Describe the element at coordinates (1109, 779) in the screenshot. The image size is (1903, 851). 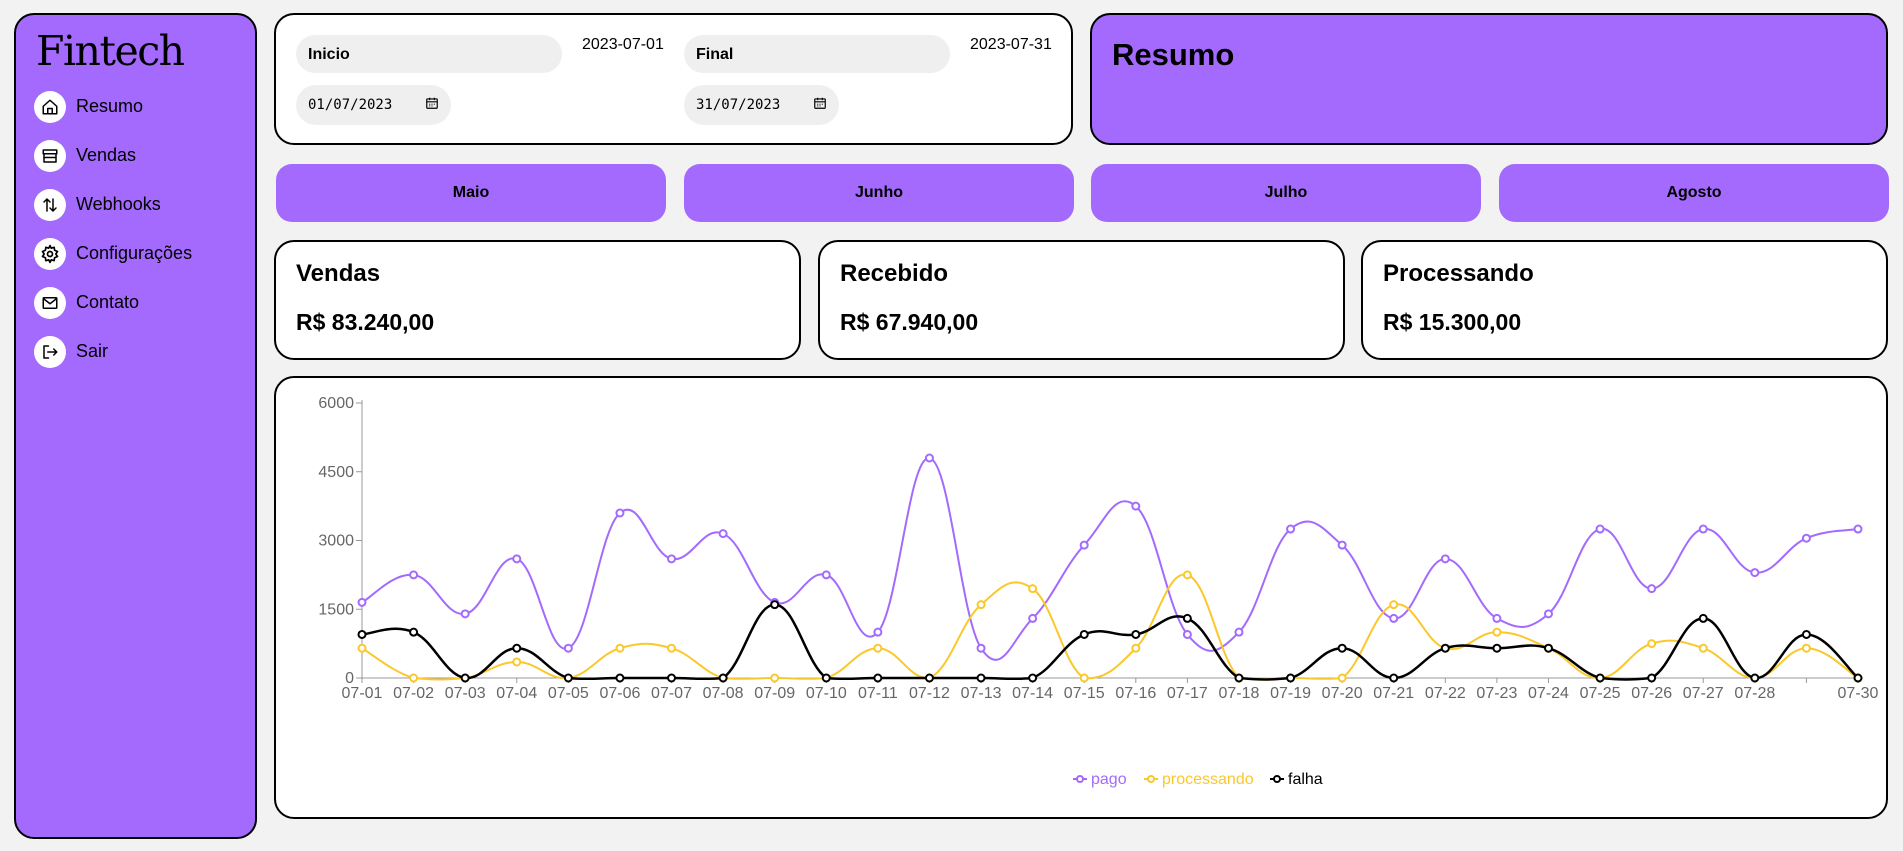
I see `legend-label-pago: pago` at that location.